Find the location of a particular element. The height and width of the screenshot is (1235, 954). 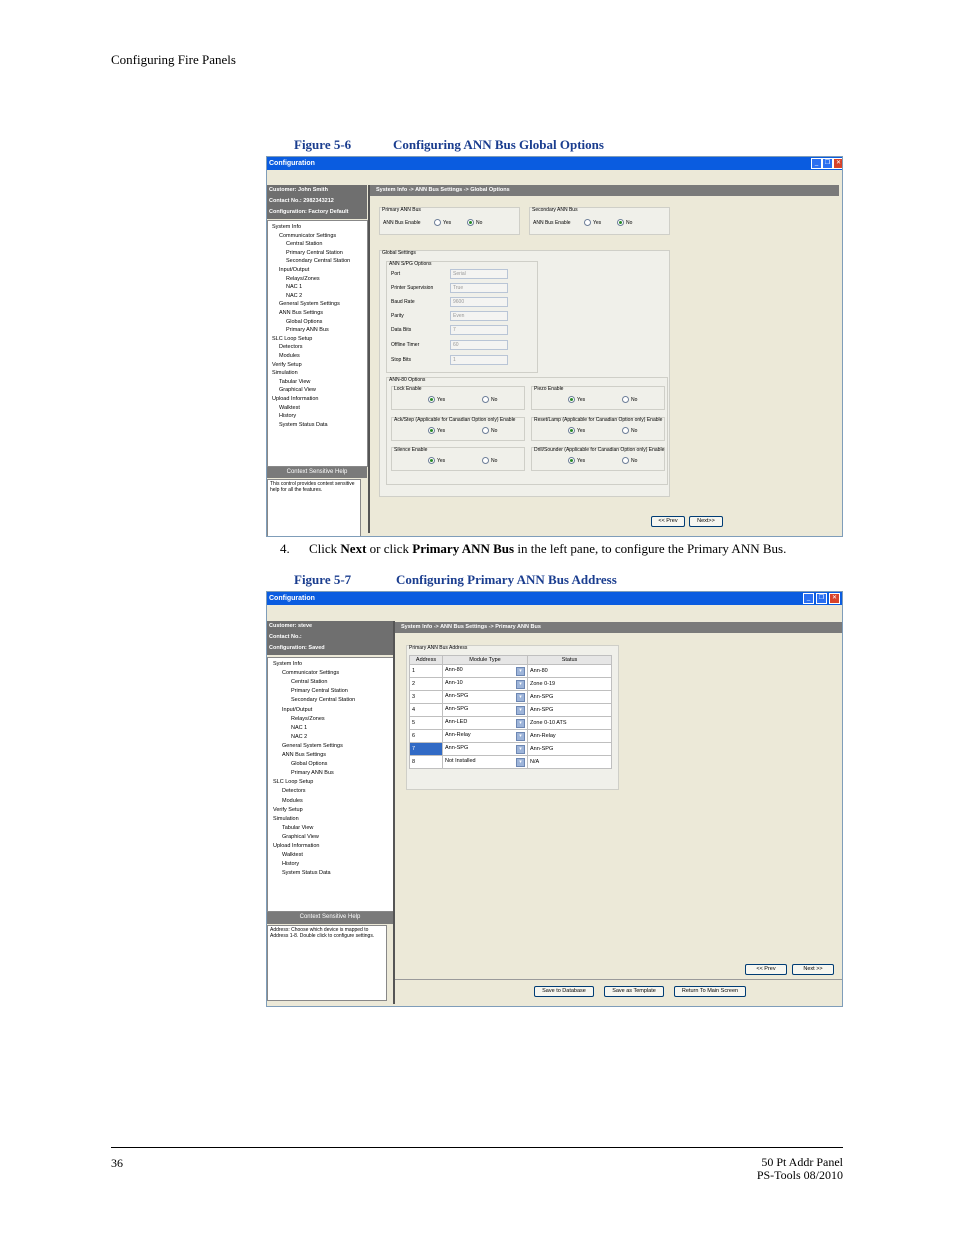

tree-item: Input/Output is located at coordinates (297, 710).